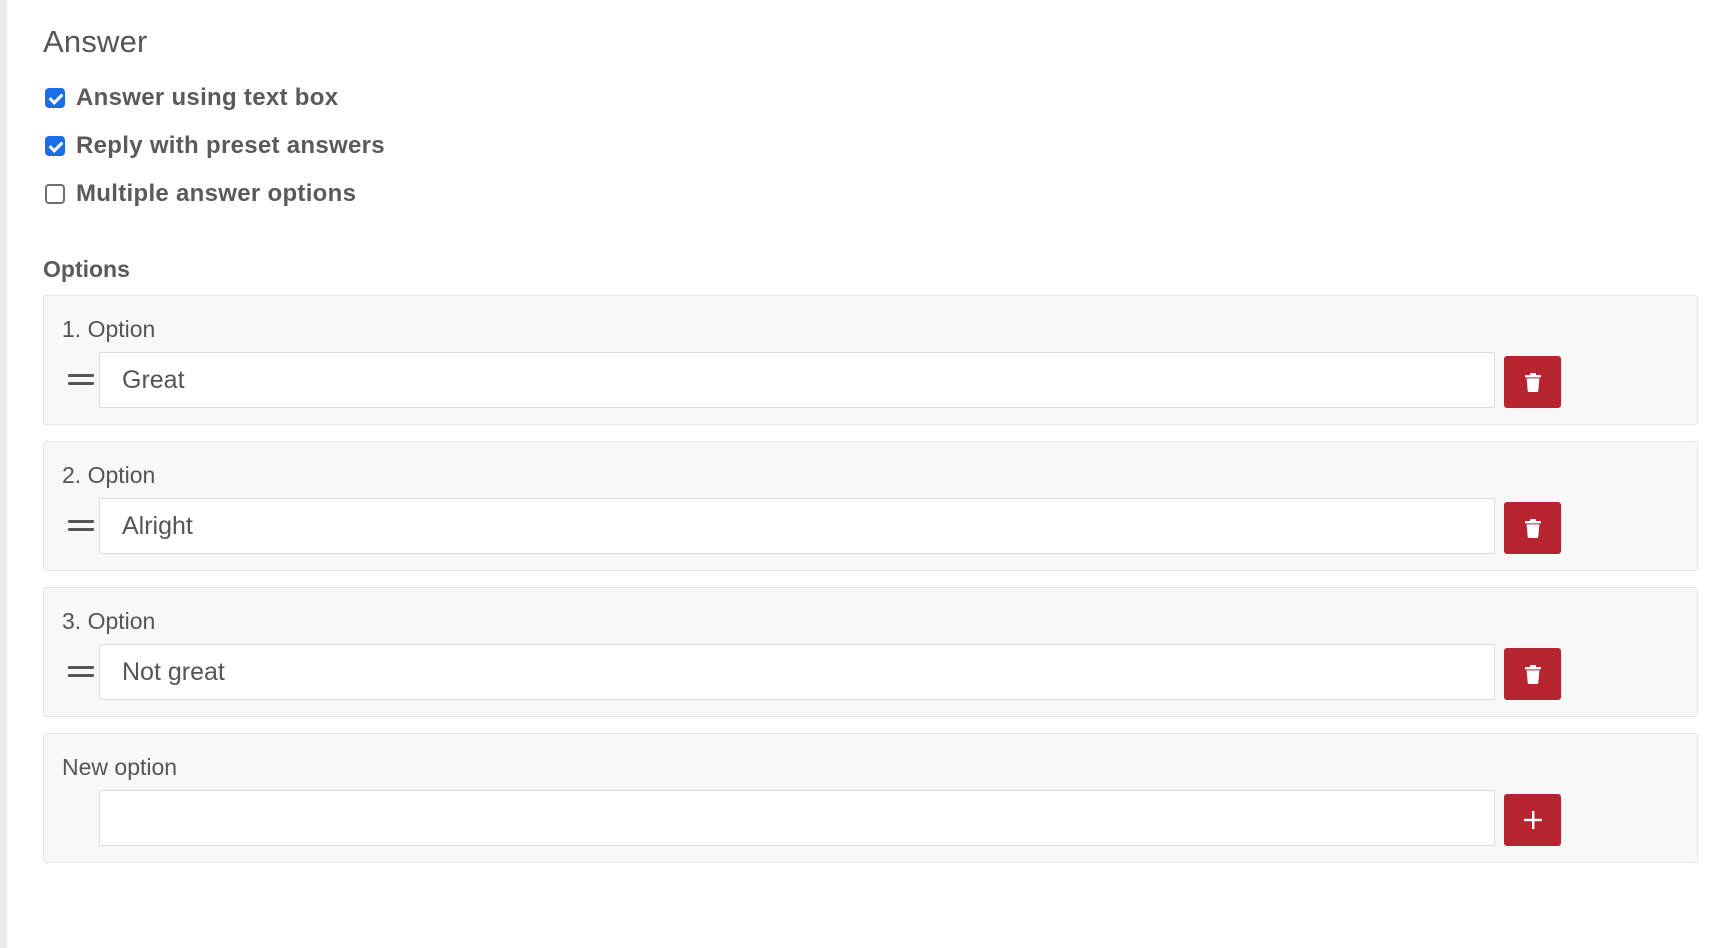 This screenshot has width=1720, height=948. What do you see at coordinates (207, 98) in the screenshot?
I see `answer-text-box-label: Answer using text box` at bounding box center [207, 98].